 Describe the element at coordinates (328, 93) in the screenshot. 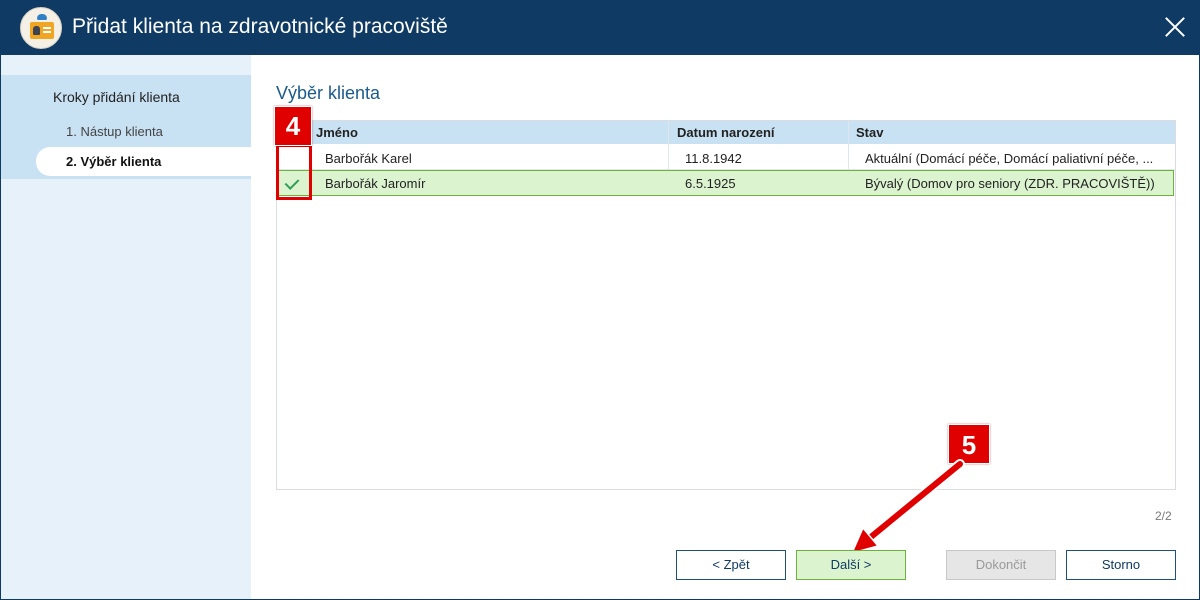

I see `section-title: Výběr klienta` at that location.